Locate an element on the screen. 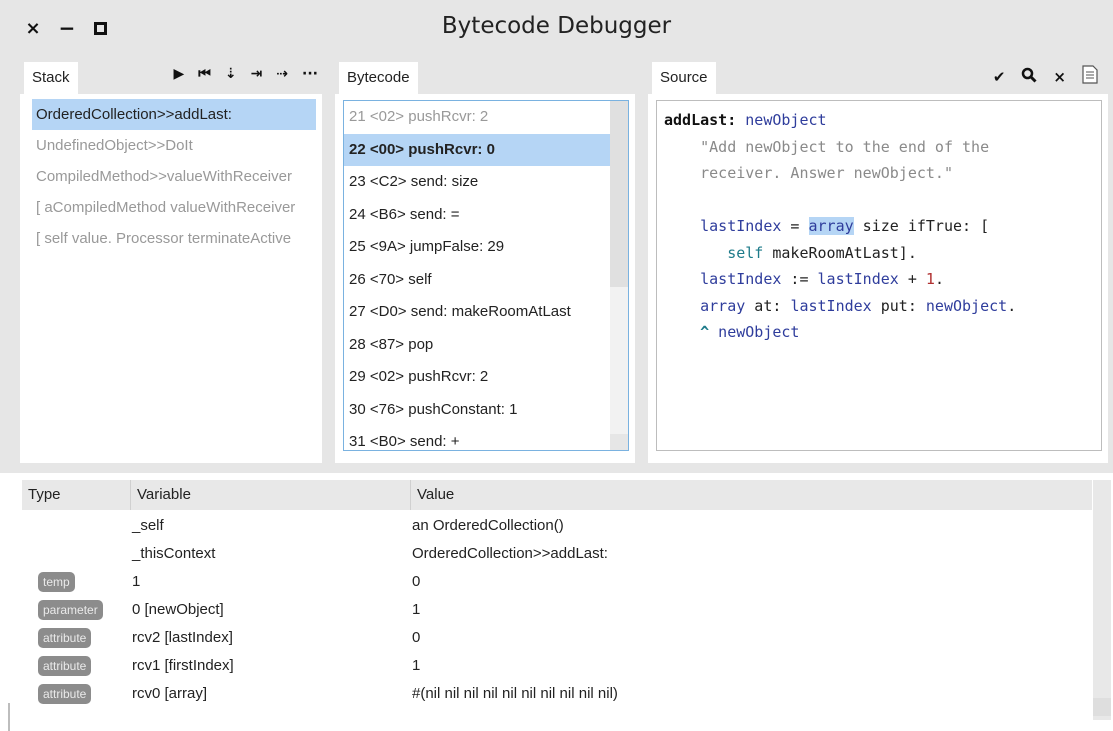  step-into-icon: ⇣ is located at coordinates (231, 74).